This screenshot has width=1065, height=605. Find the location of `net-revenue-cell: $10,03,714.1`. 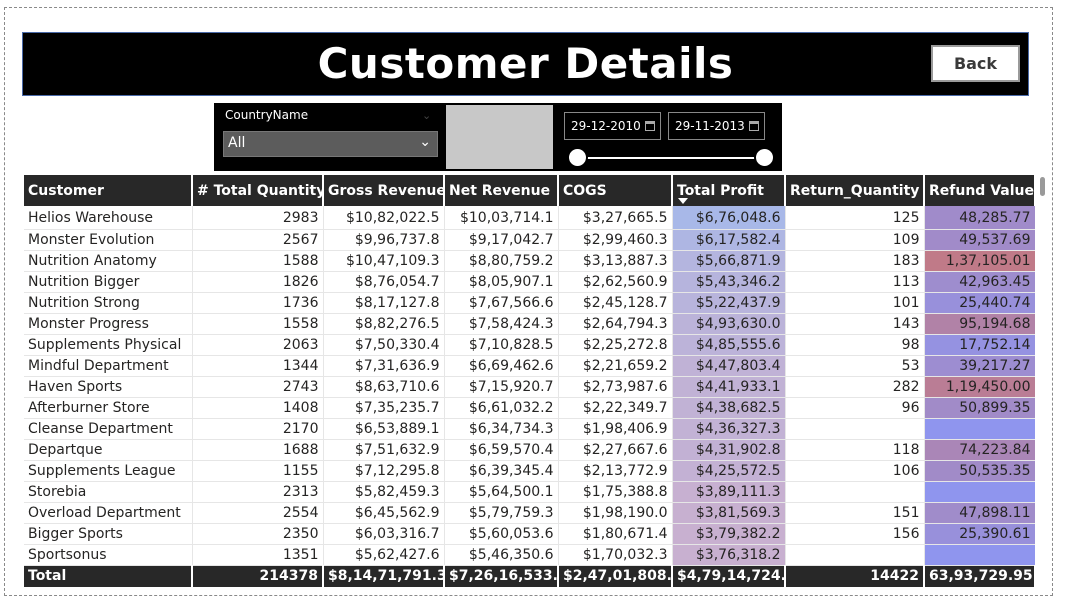

net-revenue-cell: $10,03,714.1 is located at coordinates (501, 218).